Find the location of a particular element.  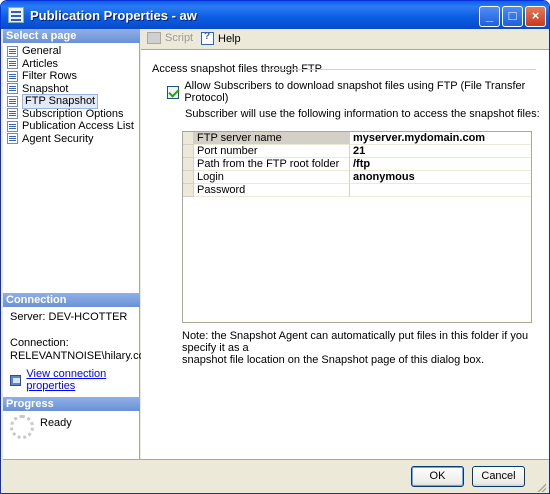

connection-label: Connection: is located at coordinates (39, 343).